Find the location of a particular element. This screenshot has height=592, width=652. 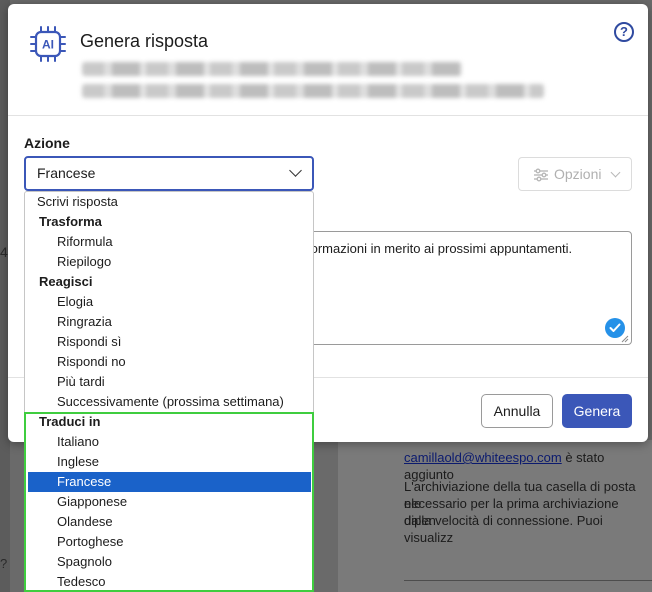

dropdown-item: Riformula is located at coordinates (169, 242).